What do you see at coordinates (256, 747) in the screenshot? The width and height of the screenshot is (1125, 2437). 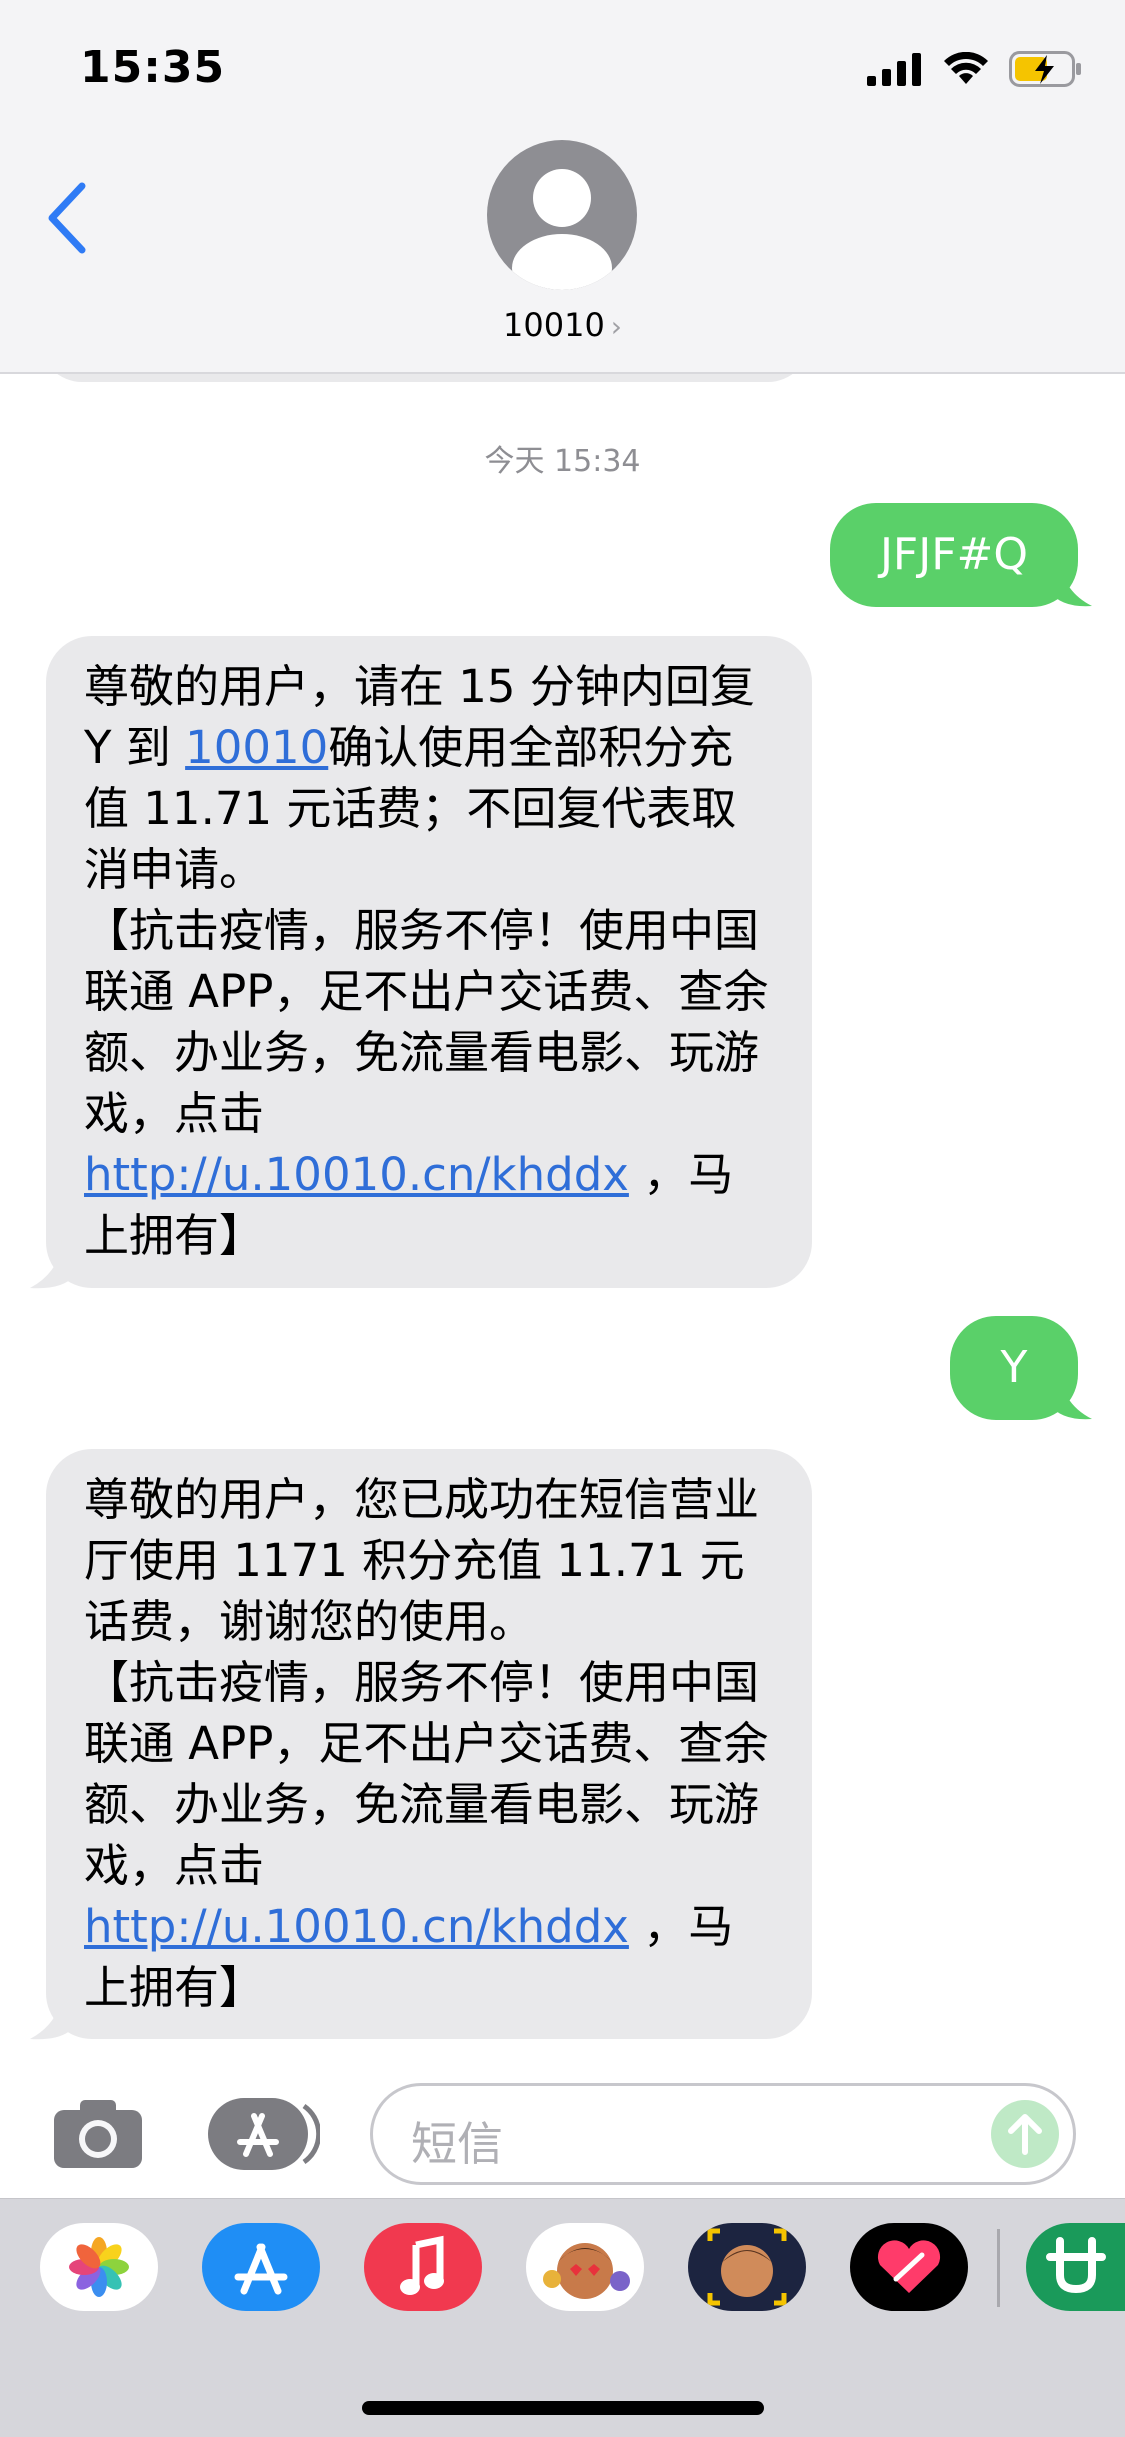 I see `phone-link: 10010` at bounding box center [256, 747].